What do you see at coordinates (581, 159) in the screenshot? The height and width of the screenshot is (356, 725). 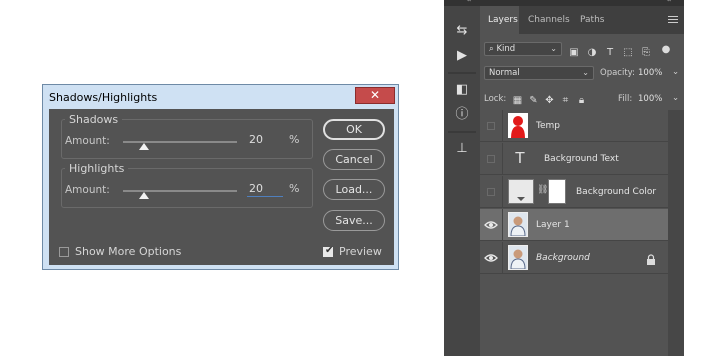 I see `layer-name: Background Text` at bounding box center [581, 159].